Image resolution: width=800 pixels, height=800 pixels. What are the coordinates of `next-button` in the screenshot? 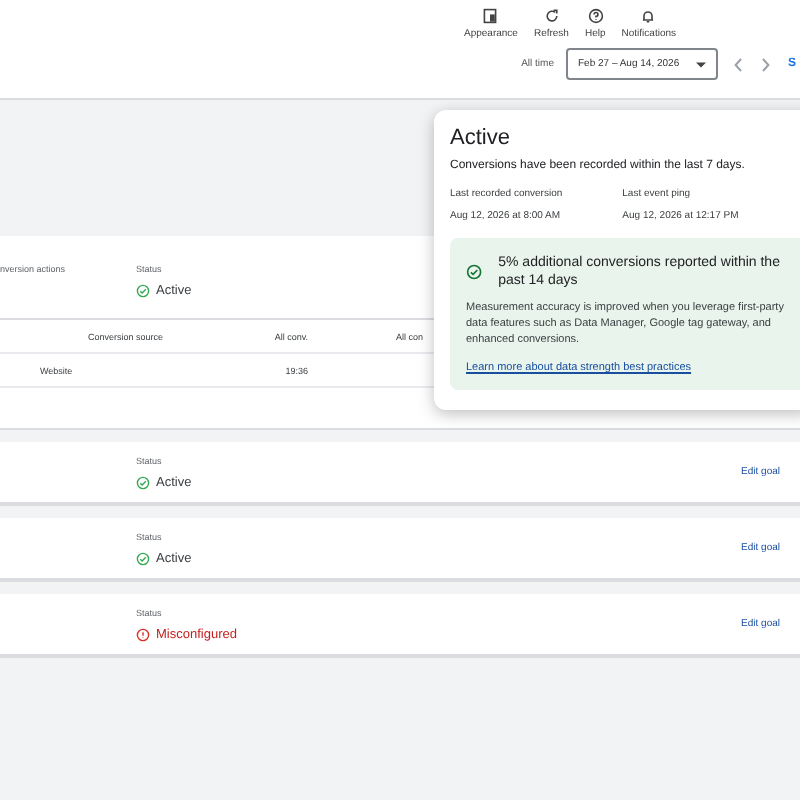 It's located at (766, 64).